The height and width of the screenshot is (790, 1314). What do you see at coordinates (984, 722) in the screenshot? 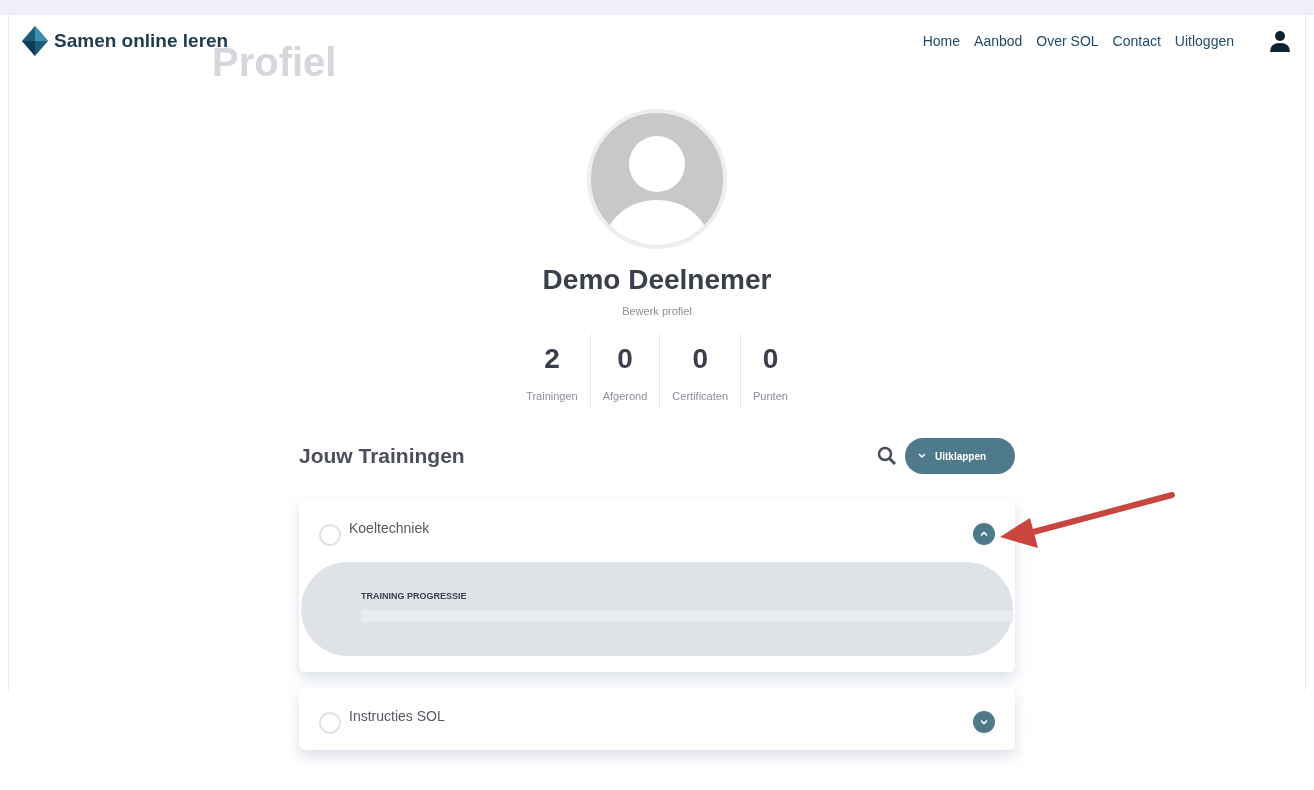
I see `expand-toggle-icon` at bounding box center [984, 722].